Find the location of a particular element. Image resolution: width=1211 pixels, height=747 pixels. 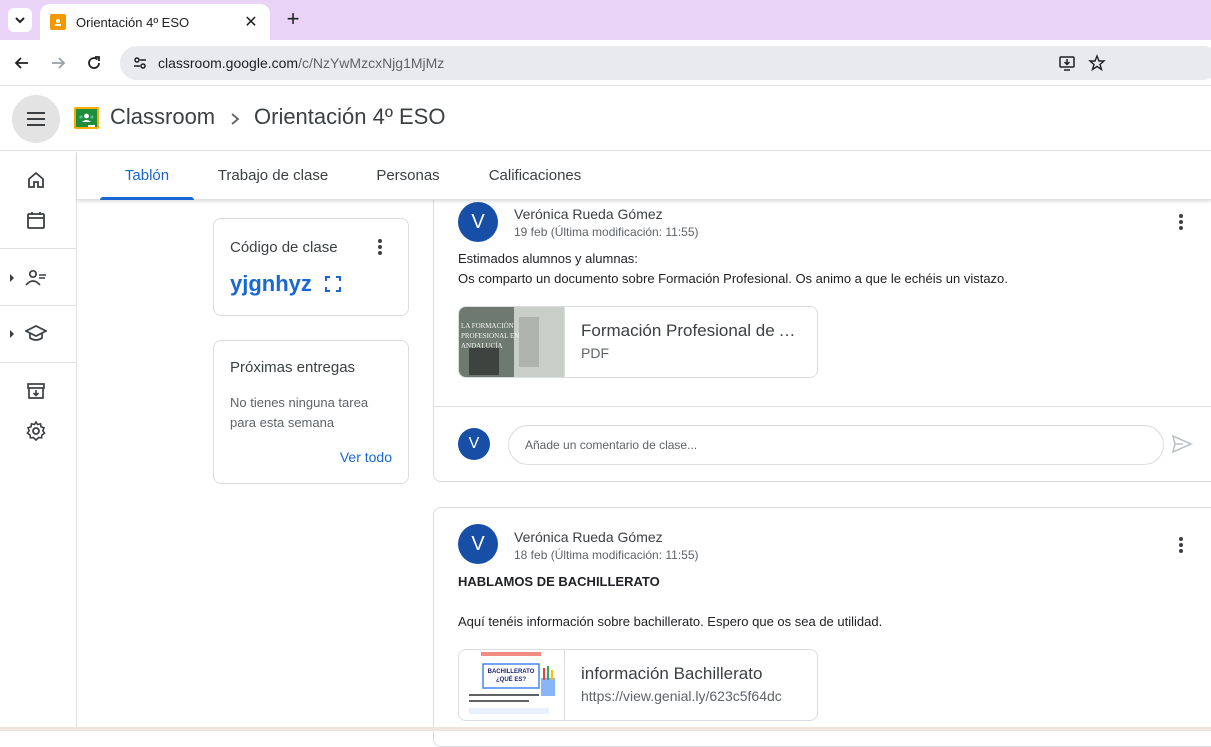

browser-toolbar: classroom.google.com/c/NzYwMzcxNjg1MjMz is located at coordinates (605, 63).